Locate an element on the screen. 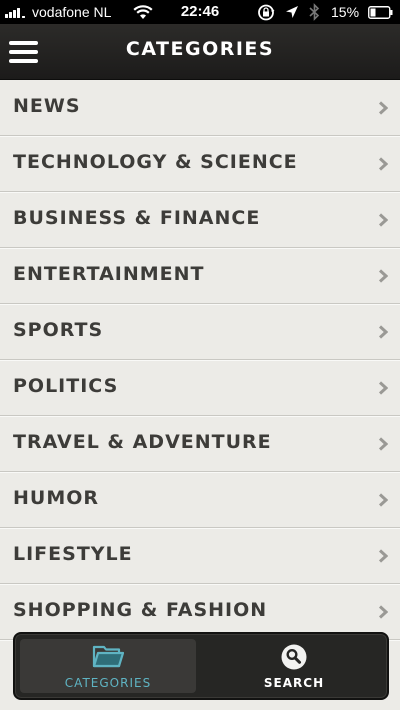 This screenshot has width=400, height=710. list-item: TRAVEL & ADVENTURE is located at coordinates (200, 444).